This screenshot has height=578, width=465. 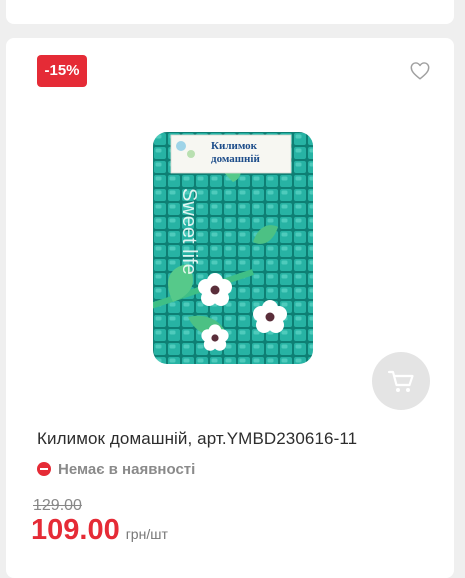 I want to click on previous-product-card, so click(x=230, y=12).